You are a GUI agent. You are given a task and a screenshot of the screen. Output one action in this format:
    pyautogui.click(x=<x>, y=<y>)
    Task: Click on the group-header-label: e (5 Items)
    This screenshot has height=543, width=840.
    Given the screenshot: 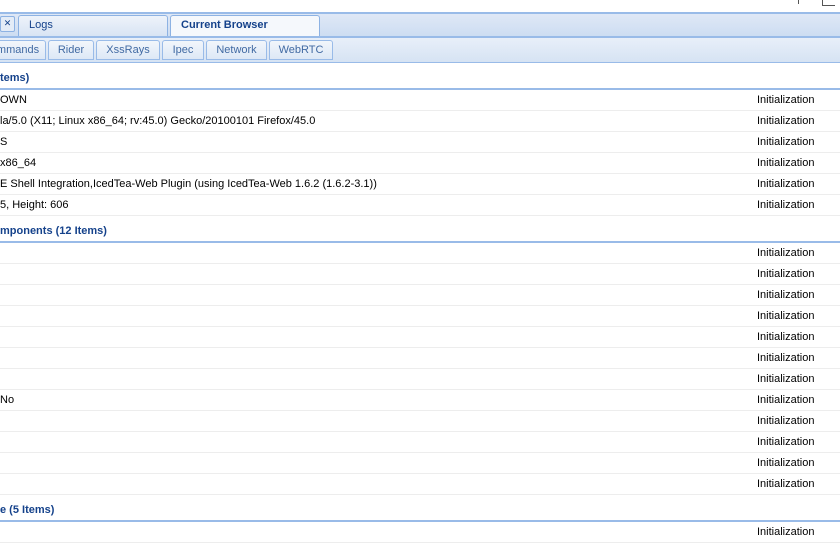 What is the action you would take?
    pyautogui.click(x=27, y=510)
    